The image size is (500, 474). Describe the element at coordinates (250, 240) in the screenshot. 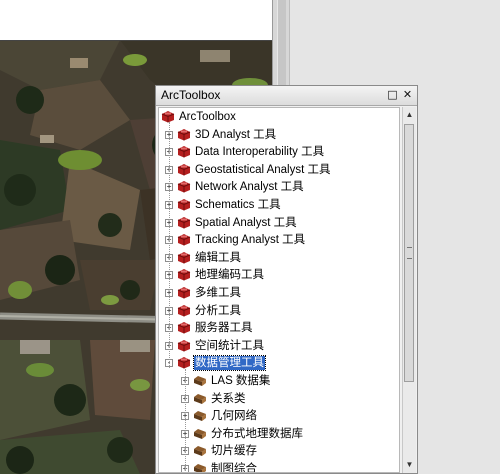

I see `tree-item-label: Tracking Analyst 工具` at that location.